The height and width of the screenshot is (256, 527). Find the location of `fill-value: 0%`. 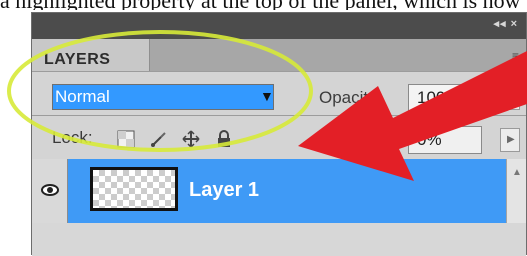

fill-value: 0% is located at coordinates (429, 139).